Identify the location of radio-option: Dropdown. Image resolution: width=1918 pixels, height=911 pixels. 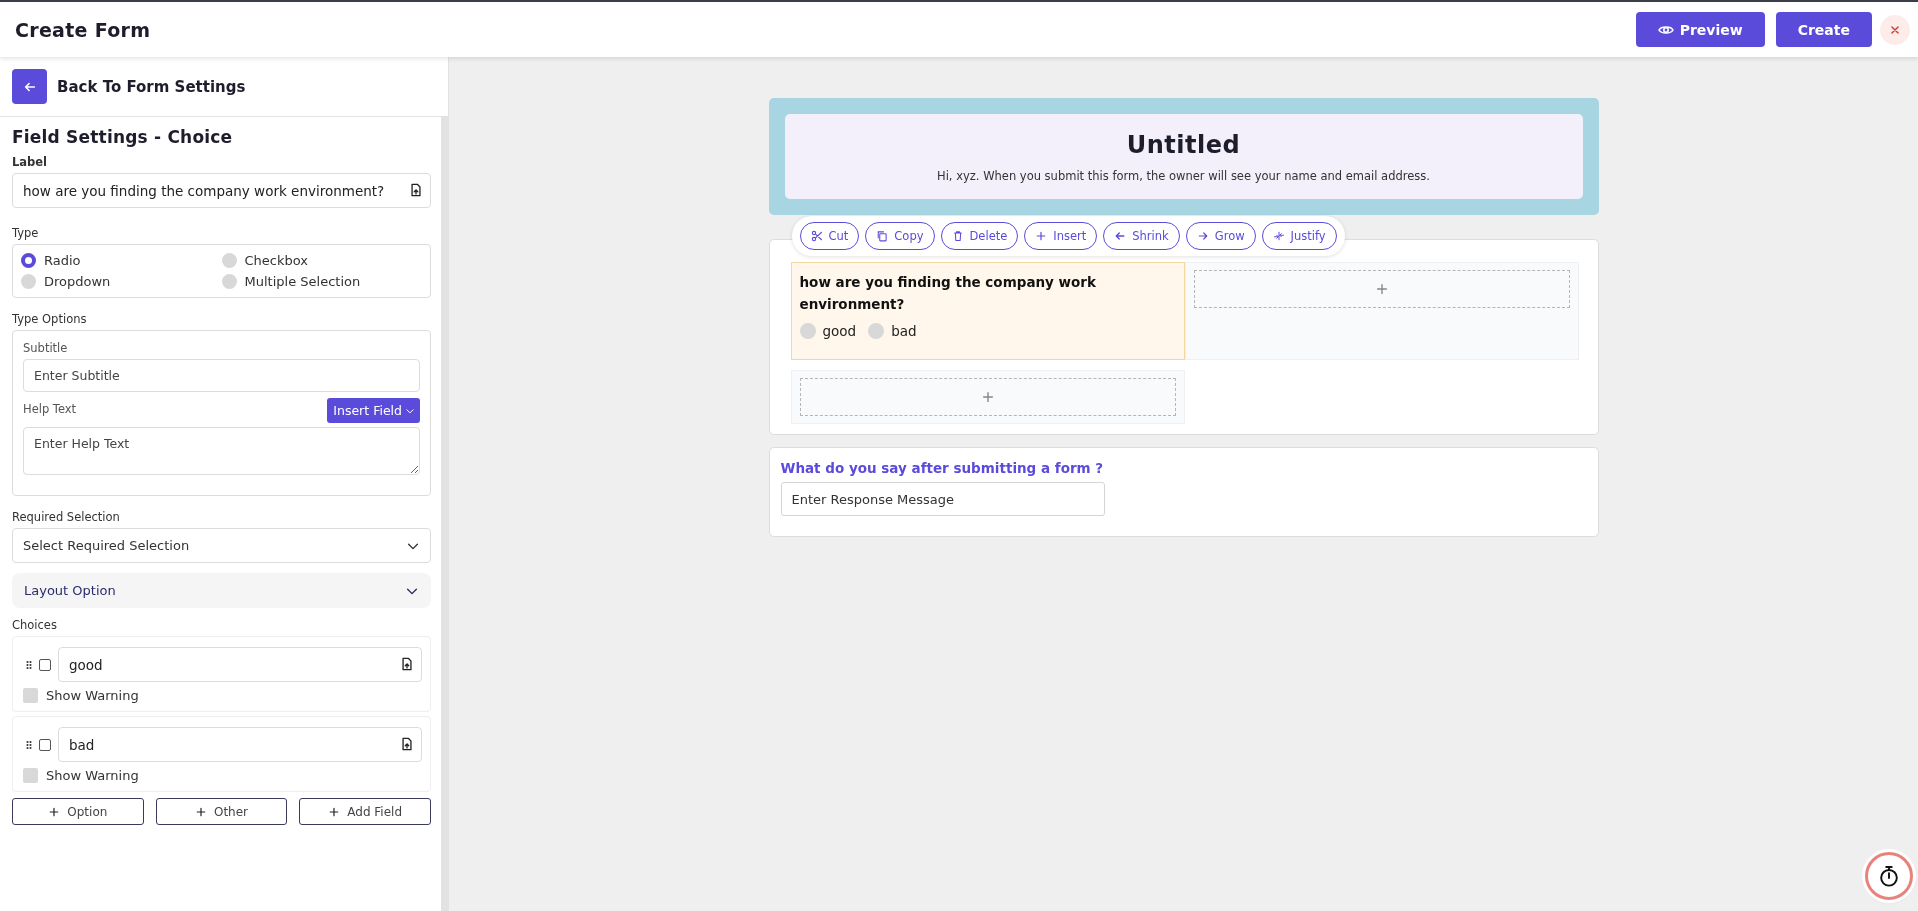
(121, 281).